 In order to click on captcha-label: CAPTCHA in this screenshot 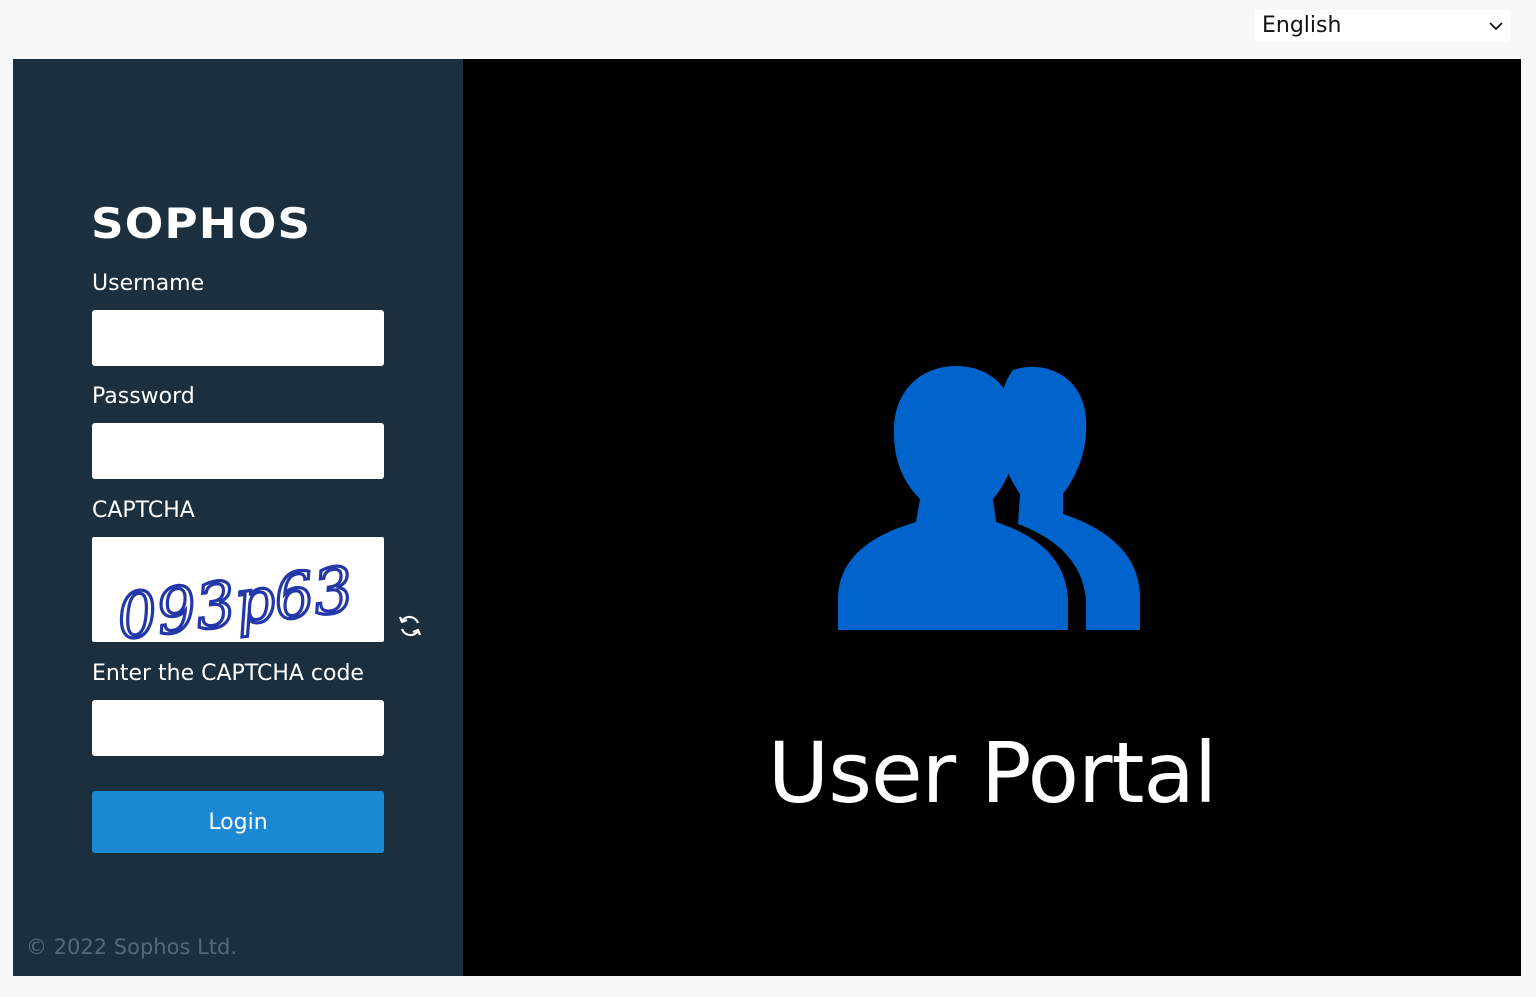, I will do `click(143, 510)`.